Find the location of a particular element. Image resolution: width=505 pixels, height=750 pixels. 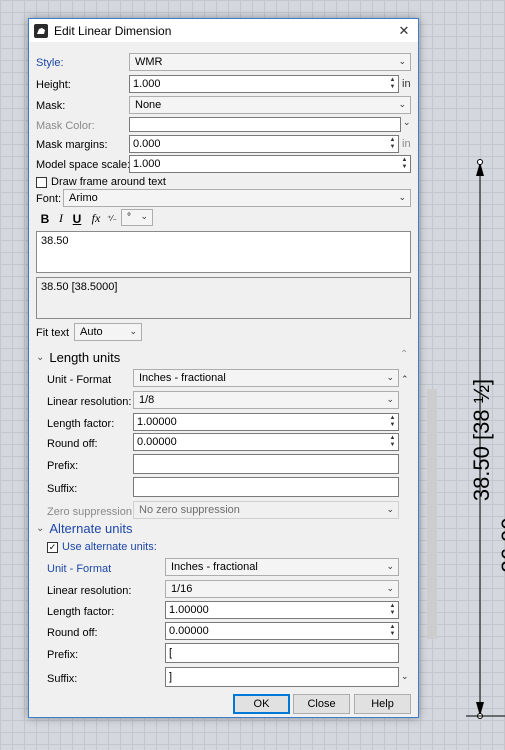

dimension-text-second: 36.00 is located at coordinates (501, 544).